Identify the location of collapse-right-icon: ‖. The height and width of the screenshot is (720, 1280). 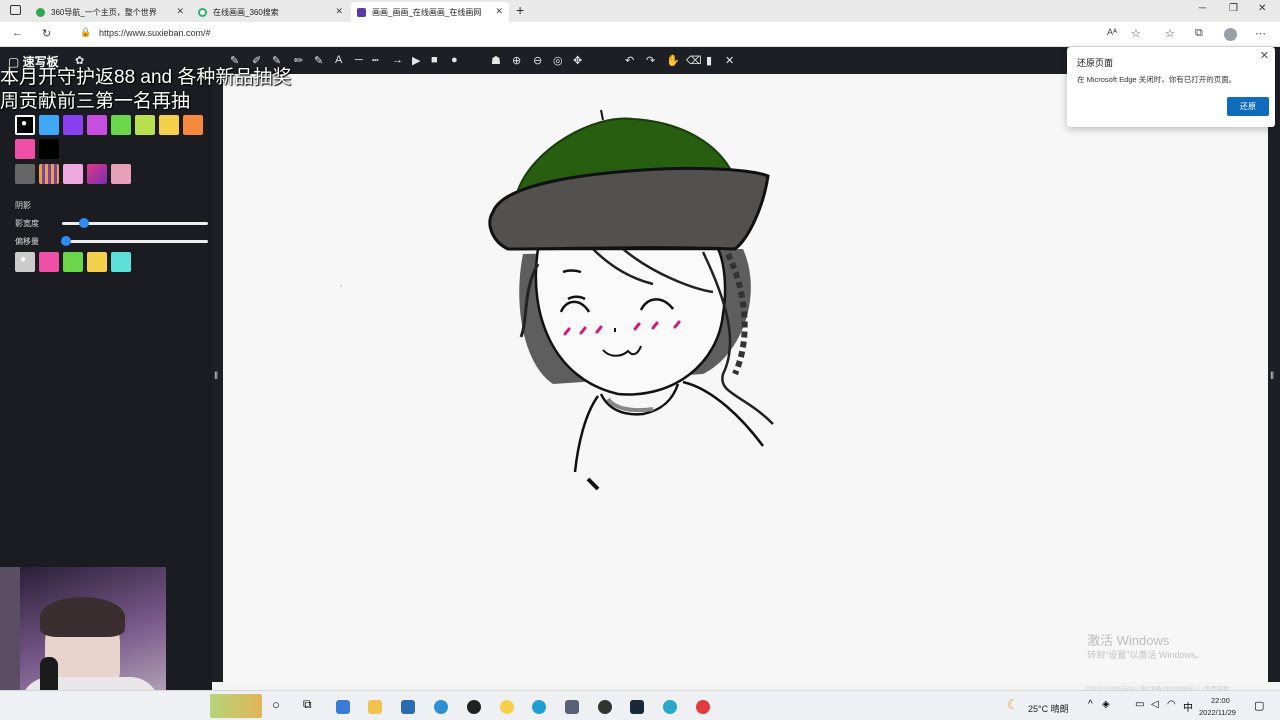
(1272, 376).